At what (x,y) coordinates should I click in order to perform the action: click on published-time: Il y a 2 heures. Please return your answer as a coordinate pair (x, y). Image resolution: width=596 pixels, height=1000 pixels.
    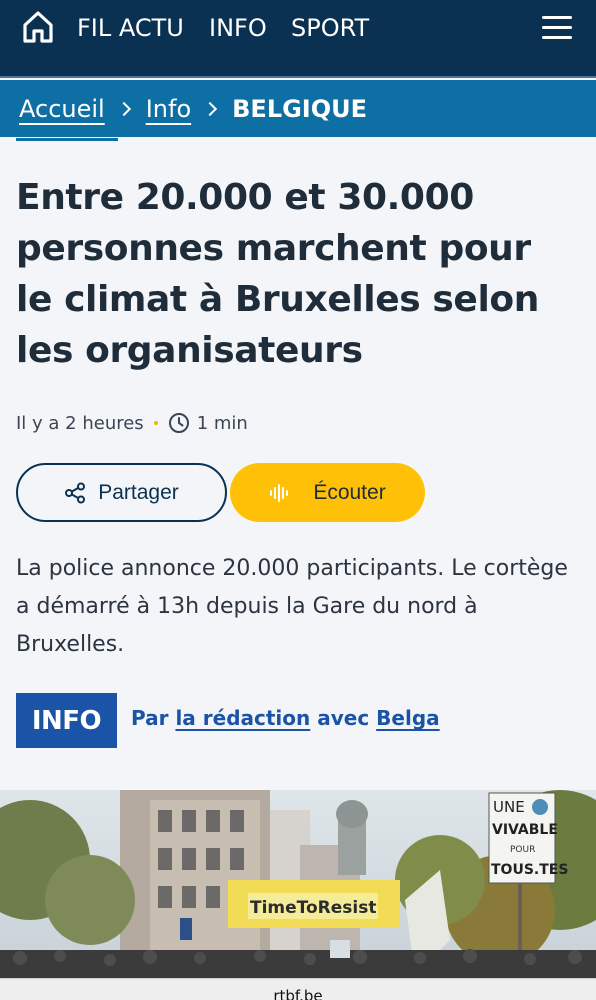
    Looking at the image, I should click on (80, 423).